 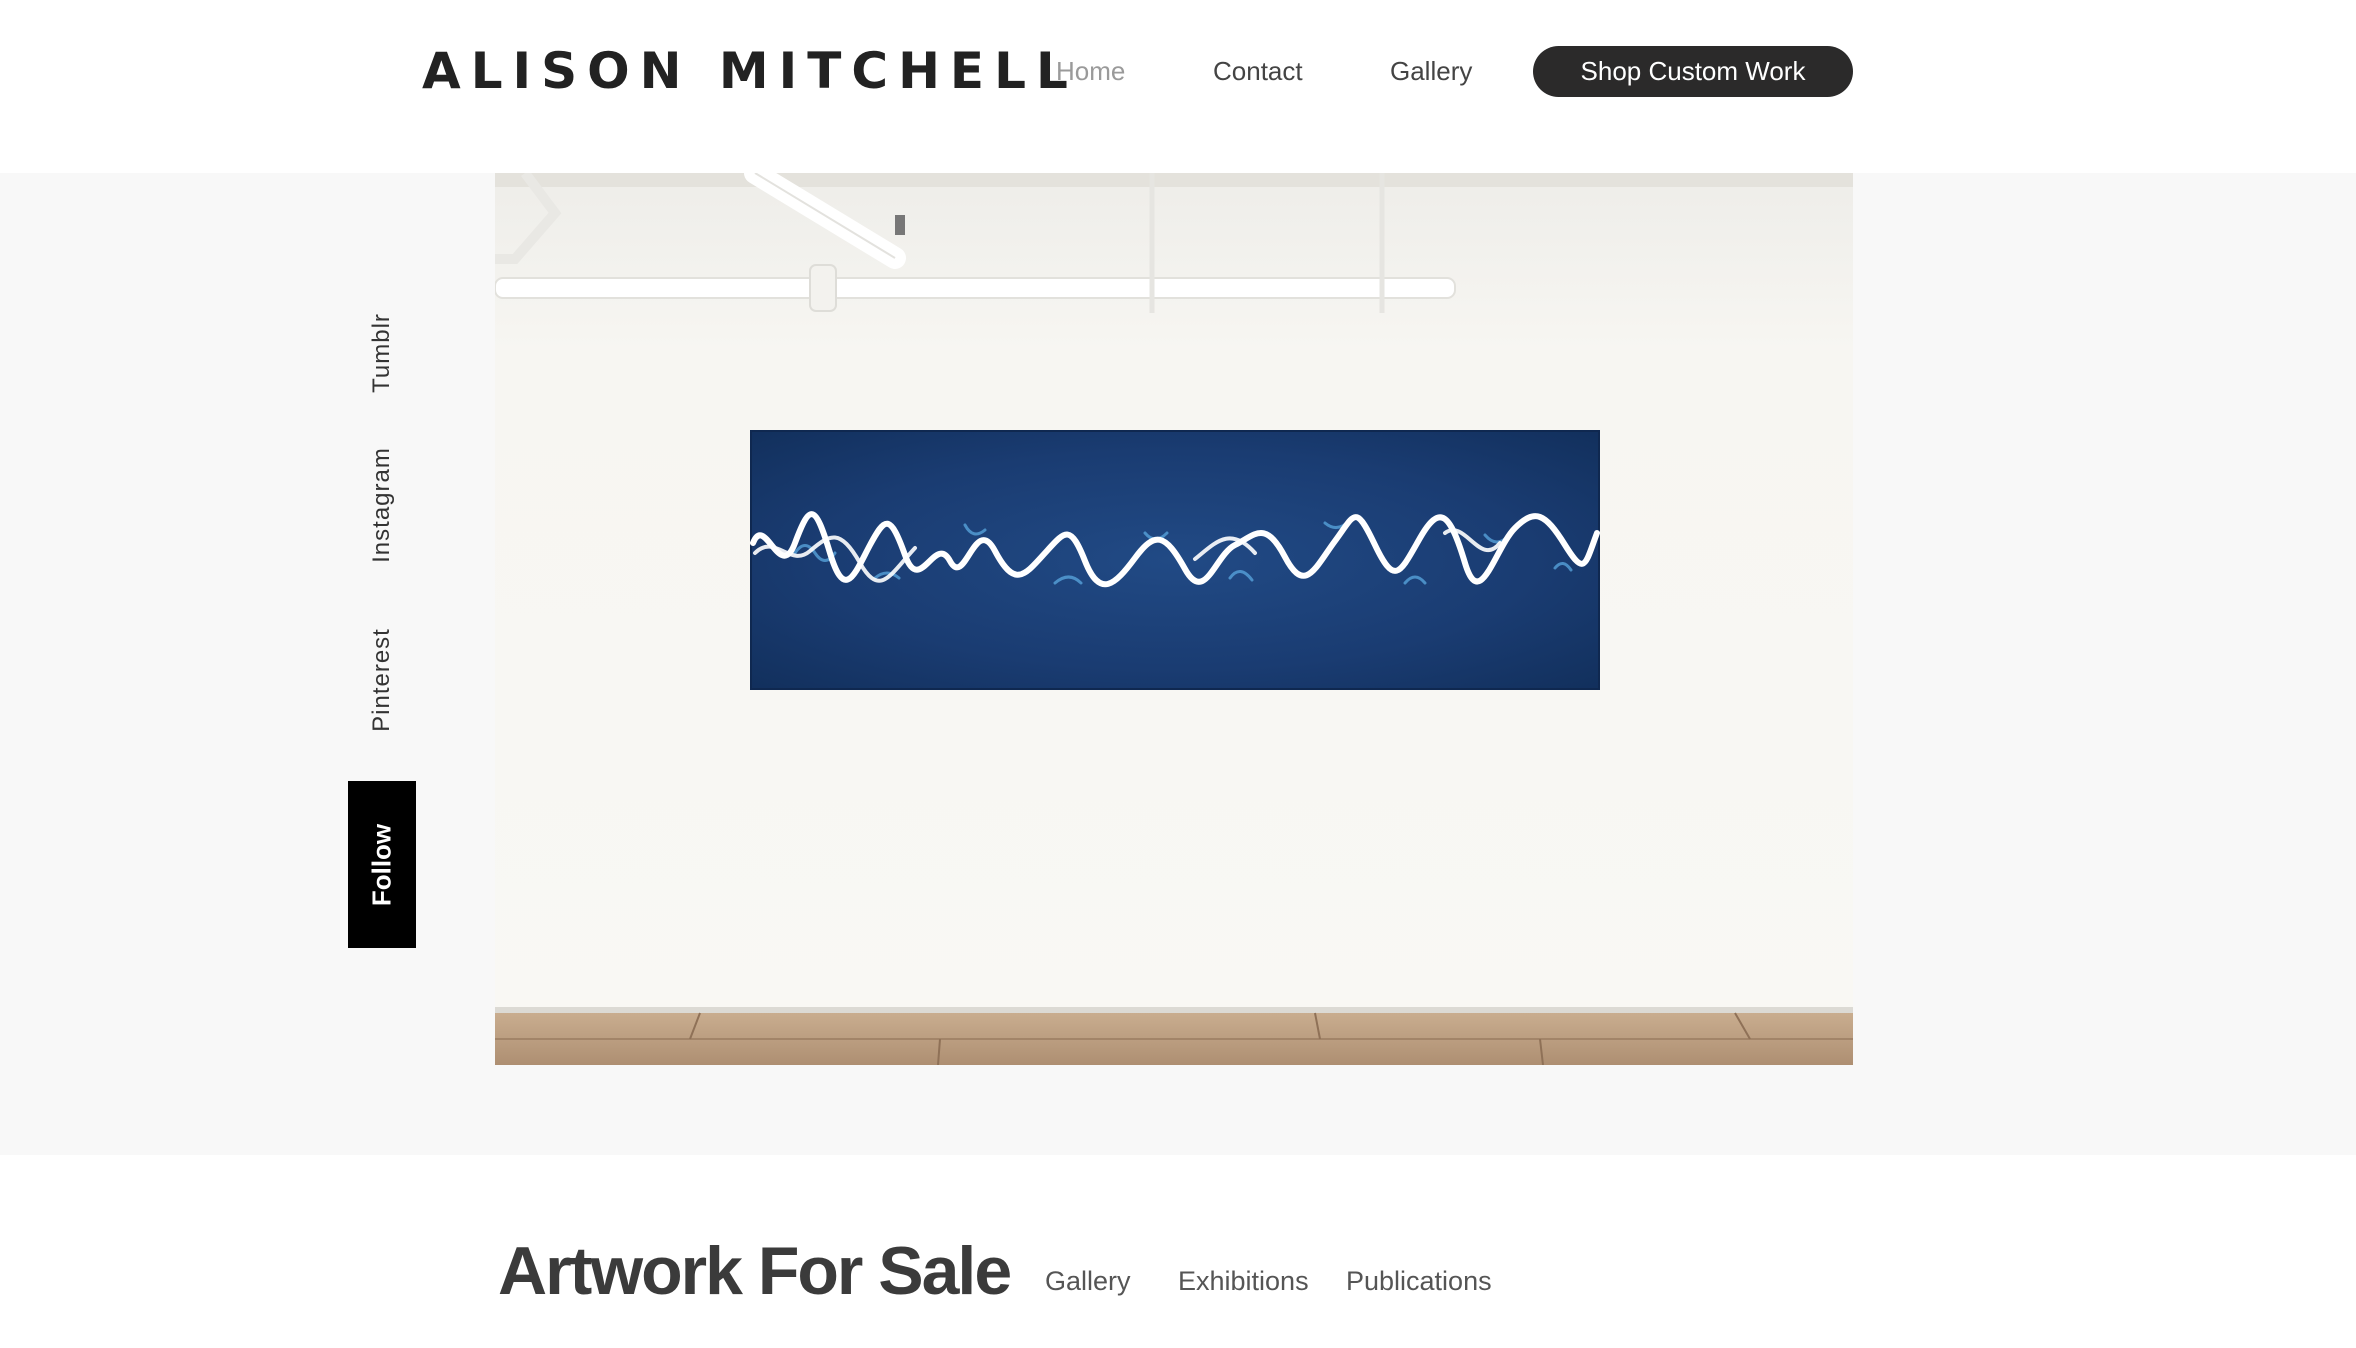 What do you see at coordinates (755, 1271) in the screenshot?
I see `section-title: Artwork For Sale` at bounding box center [755, 1271].